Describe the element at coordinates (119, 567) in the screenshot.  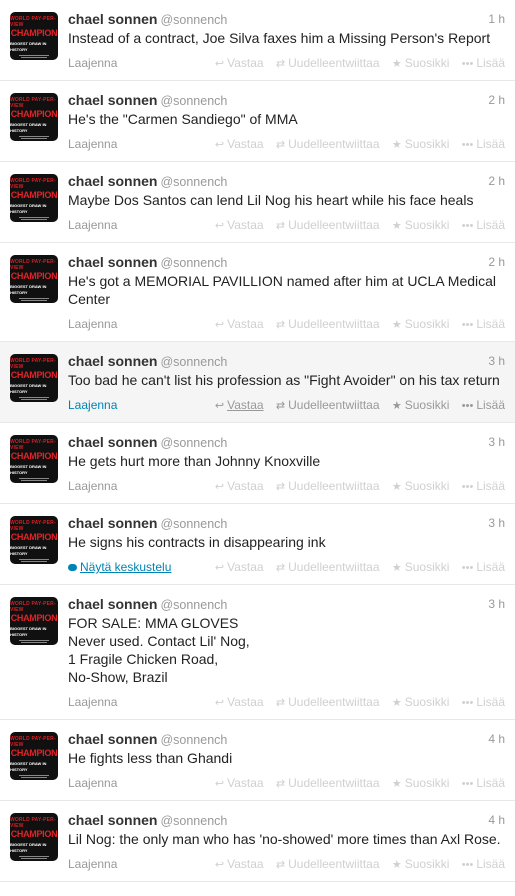
I see `show-conversation-link: Näytä keskustelu` at that location.